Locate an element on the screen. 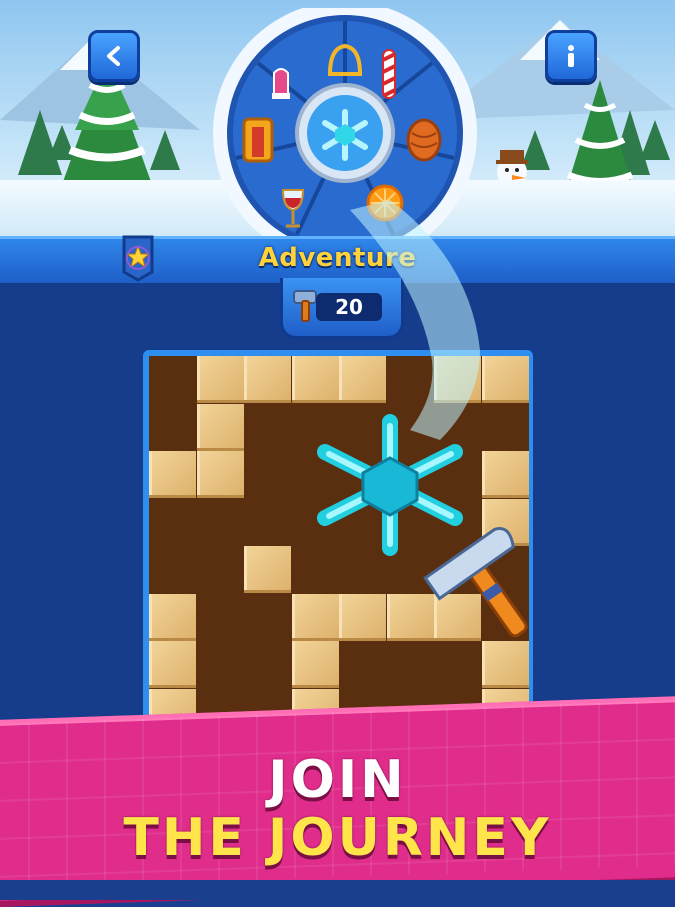  banner-line-2: THE JOURNEY is located at coordinates (337, 838).